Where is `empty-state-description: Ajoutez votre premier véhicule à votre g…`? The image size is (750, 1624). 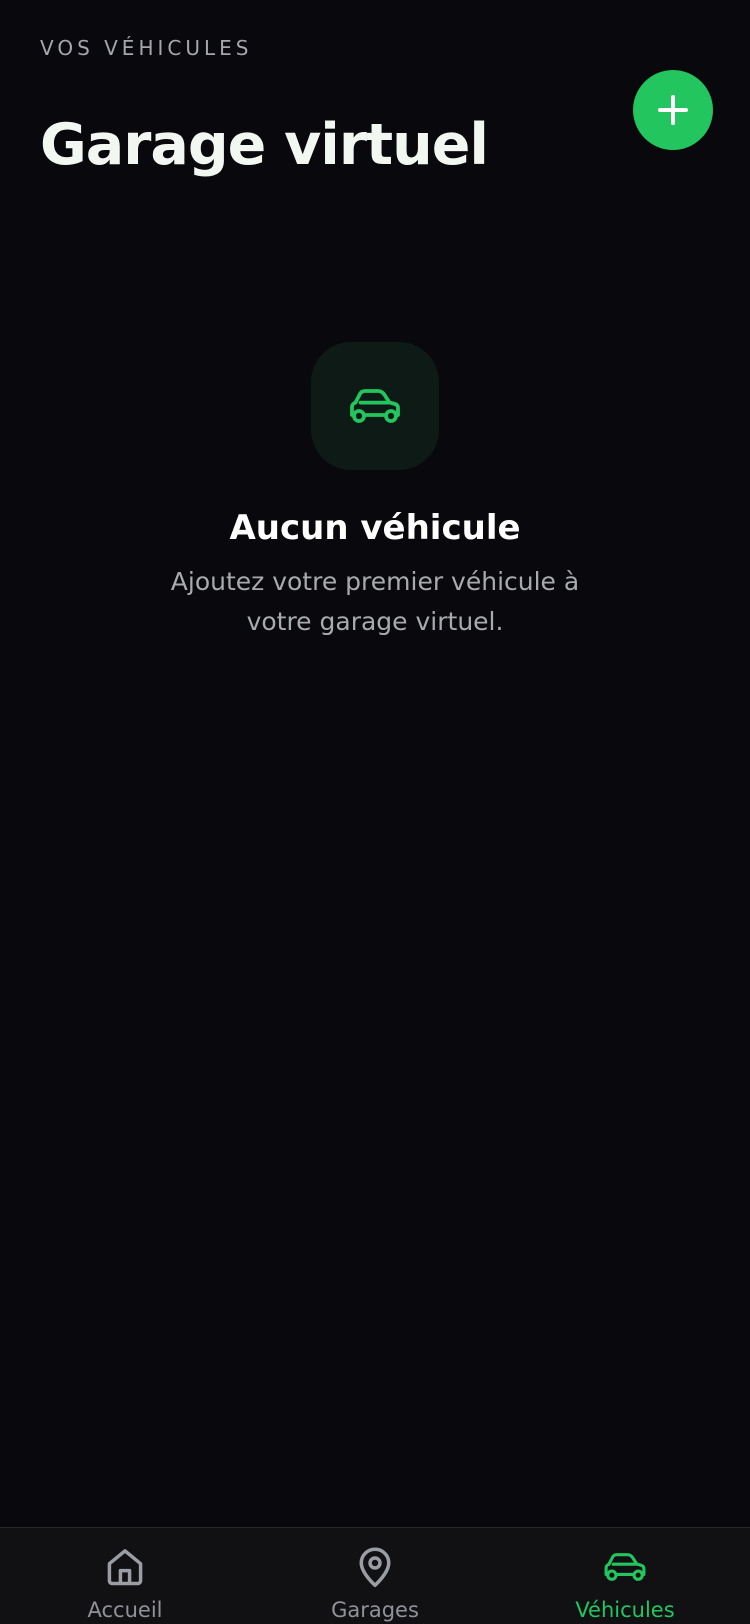
empty-state-description: Ajoutez votre premier véhicule à votre g… is located at coordinates (375, 601).